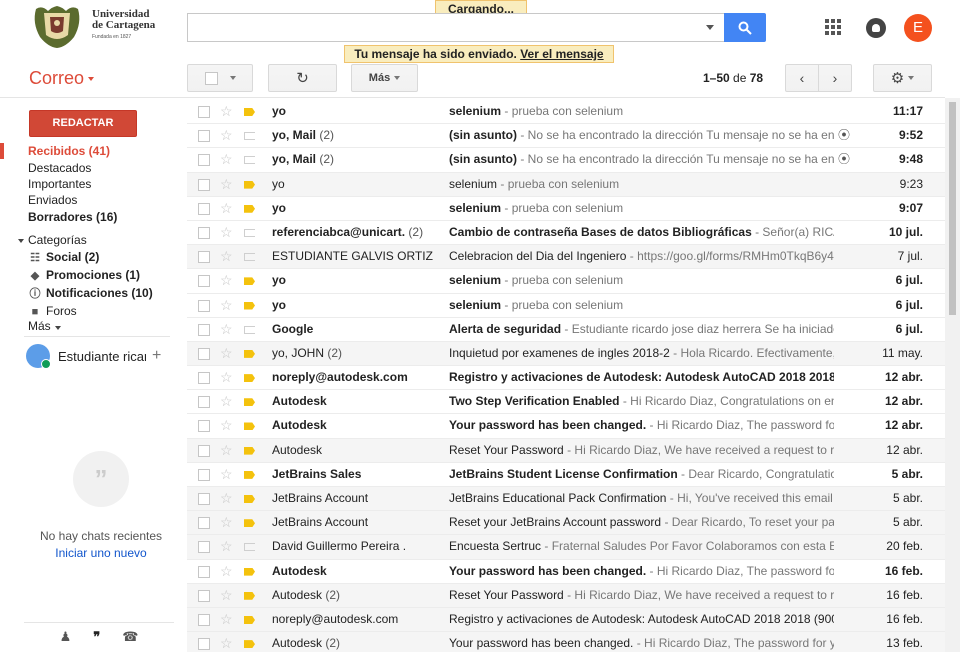 The image size is (960, 652). What do you see at coordinates (96, 26) in the screenshot?
I see `university-logo: Universidad de Cartagena Fundada en 1827` at bounding box center [96, 26].